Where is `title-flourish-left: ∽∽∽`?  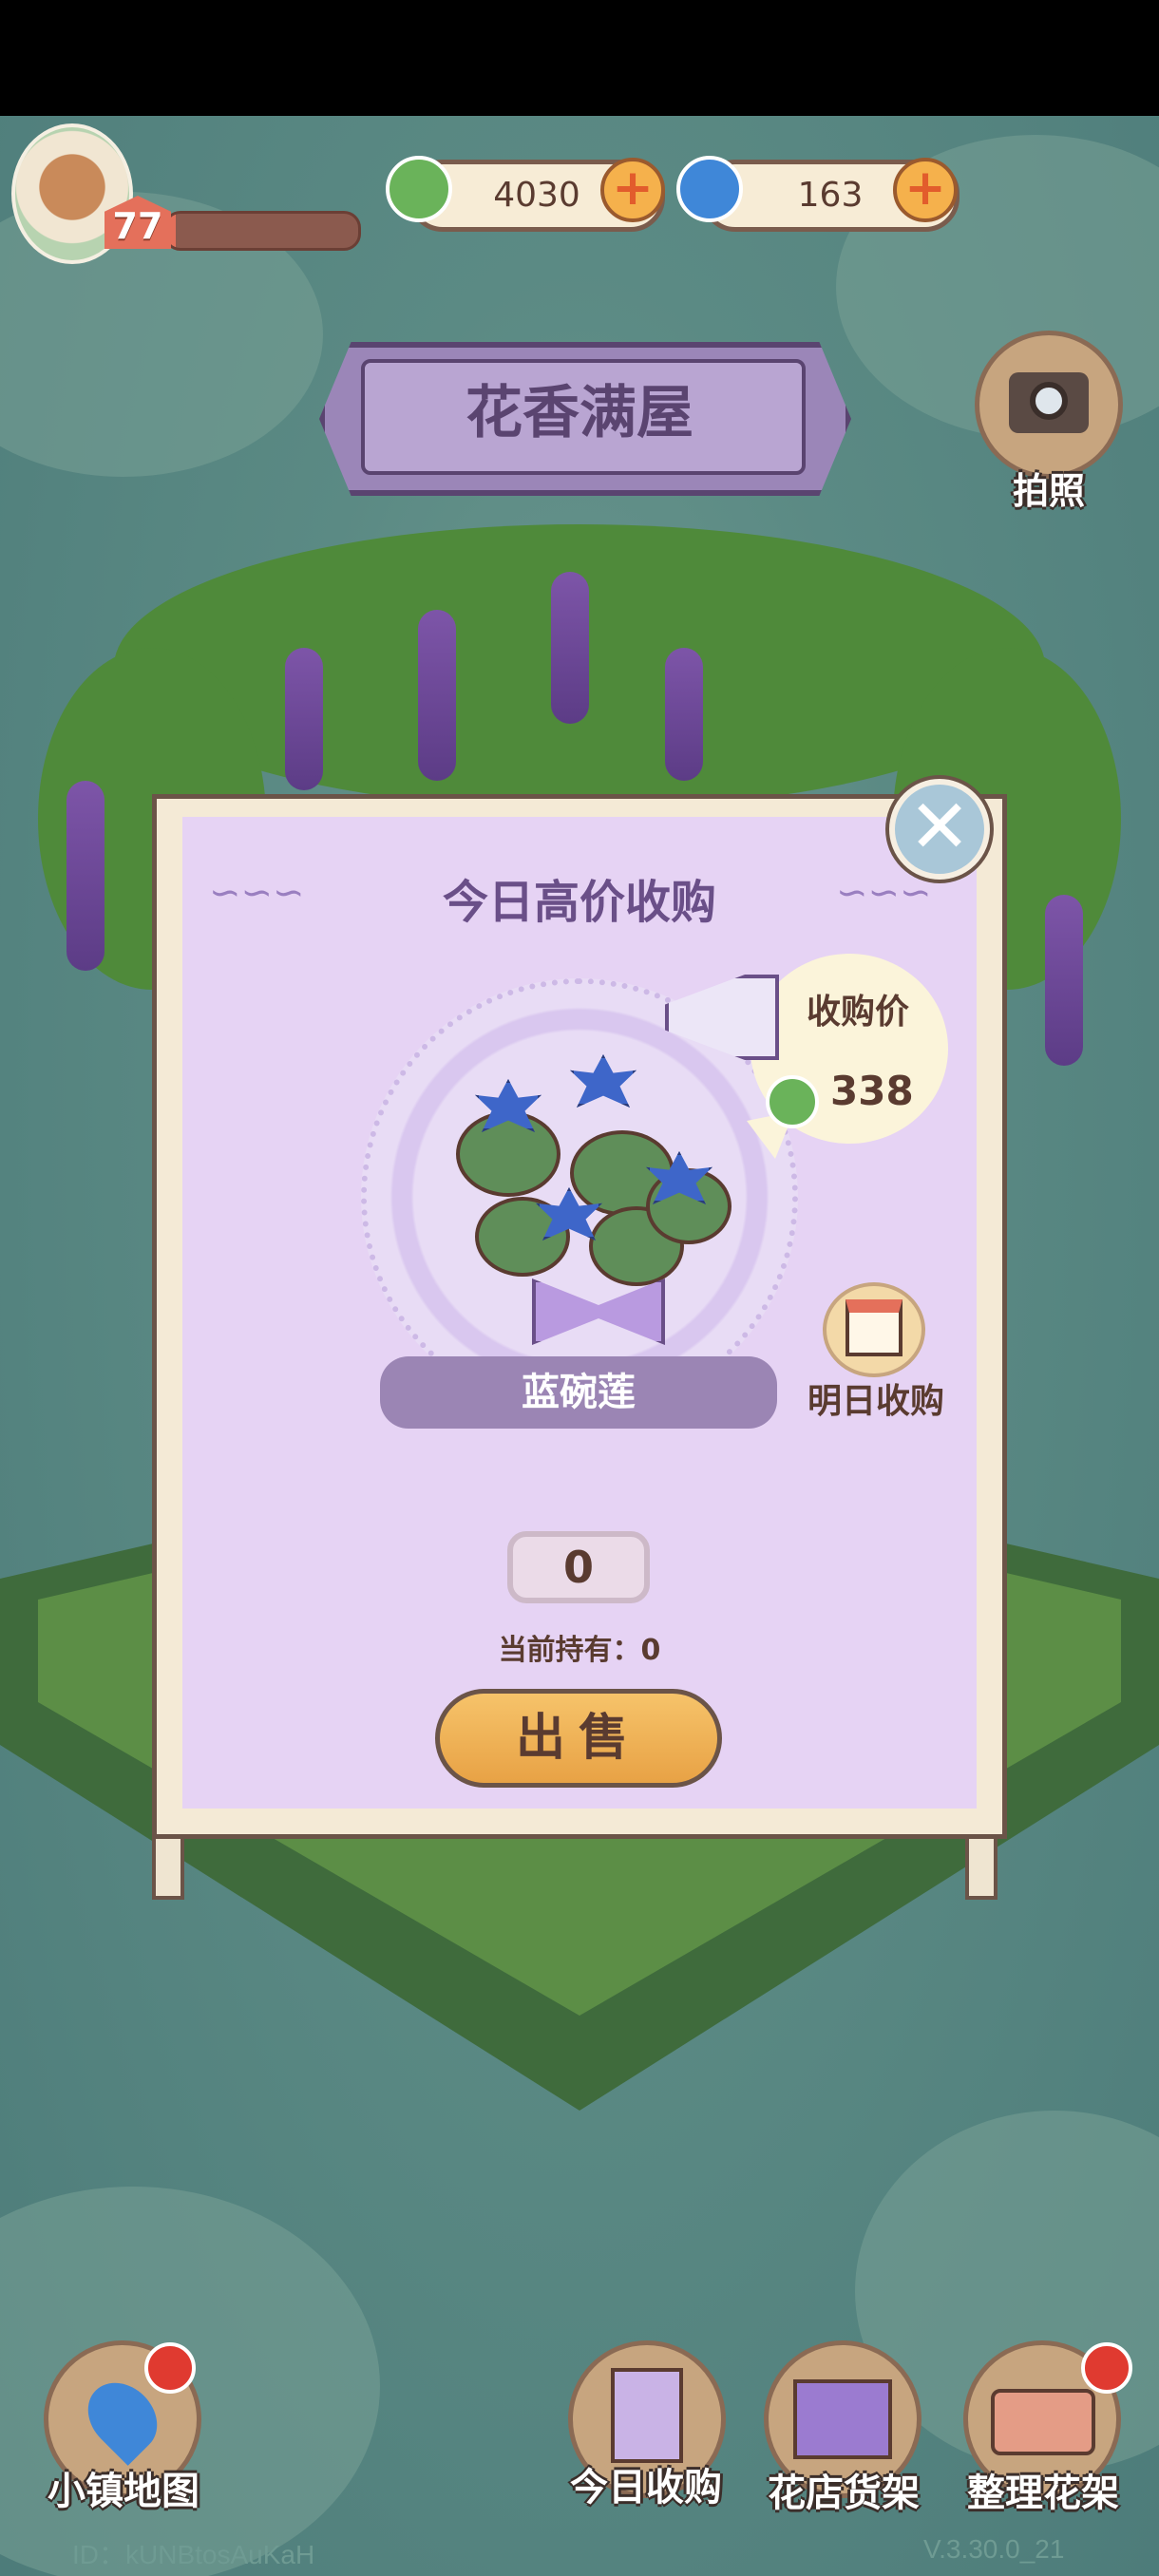
title-flourish-left: ∽∽∽ is located at coordinates (257, 893).